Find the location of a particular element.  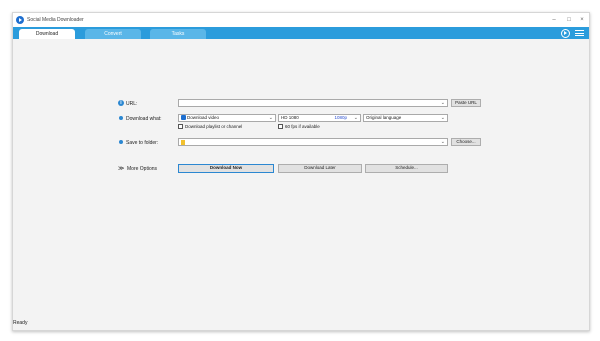

close-icon: × is located at coordinates (582, 20).